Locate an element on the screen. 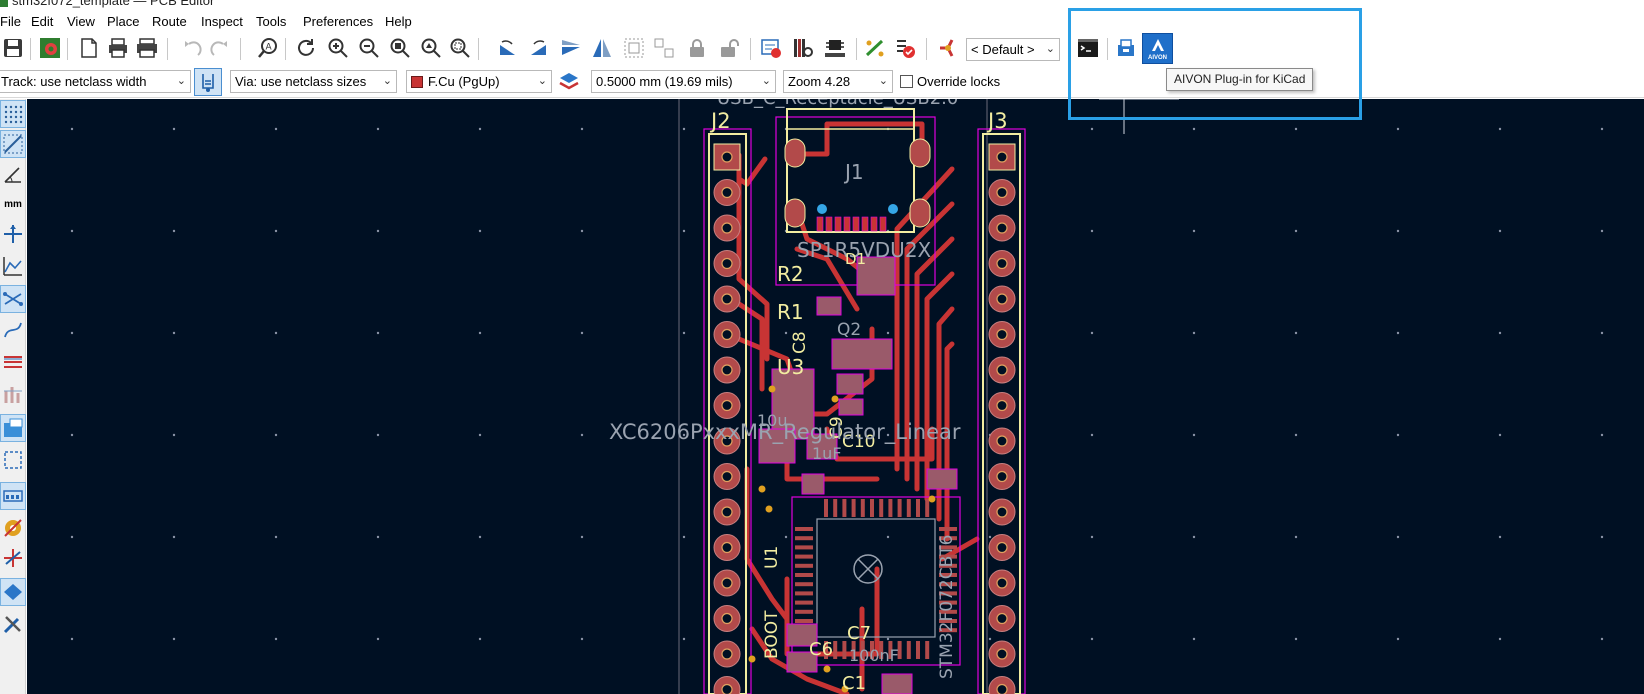 The width and height of the screenshot is (1644, 694). unlock-button is located at coordinates (729, 48).